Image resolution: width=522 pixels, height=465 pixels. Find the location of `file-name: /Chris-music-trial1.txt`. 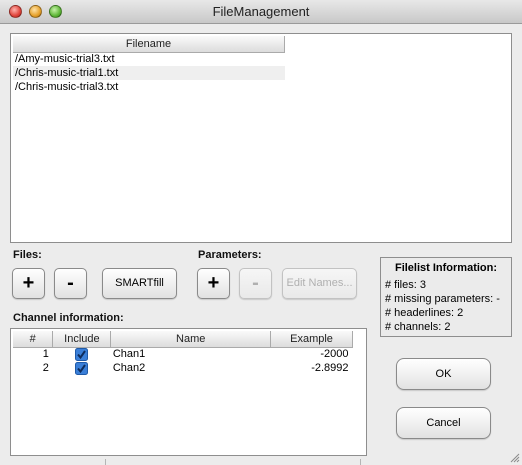

file-name: /Chris-music-trial1.txt is located at coordinates (149, 73).